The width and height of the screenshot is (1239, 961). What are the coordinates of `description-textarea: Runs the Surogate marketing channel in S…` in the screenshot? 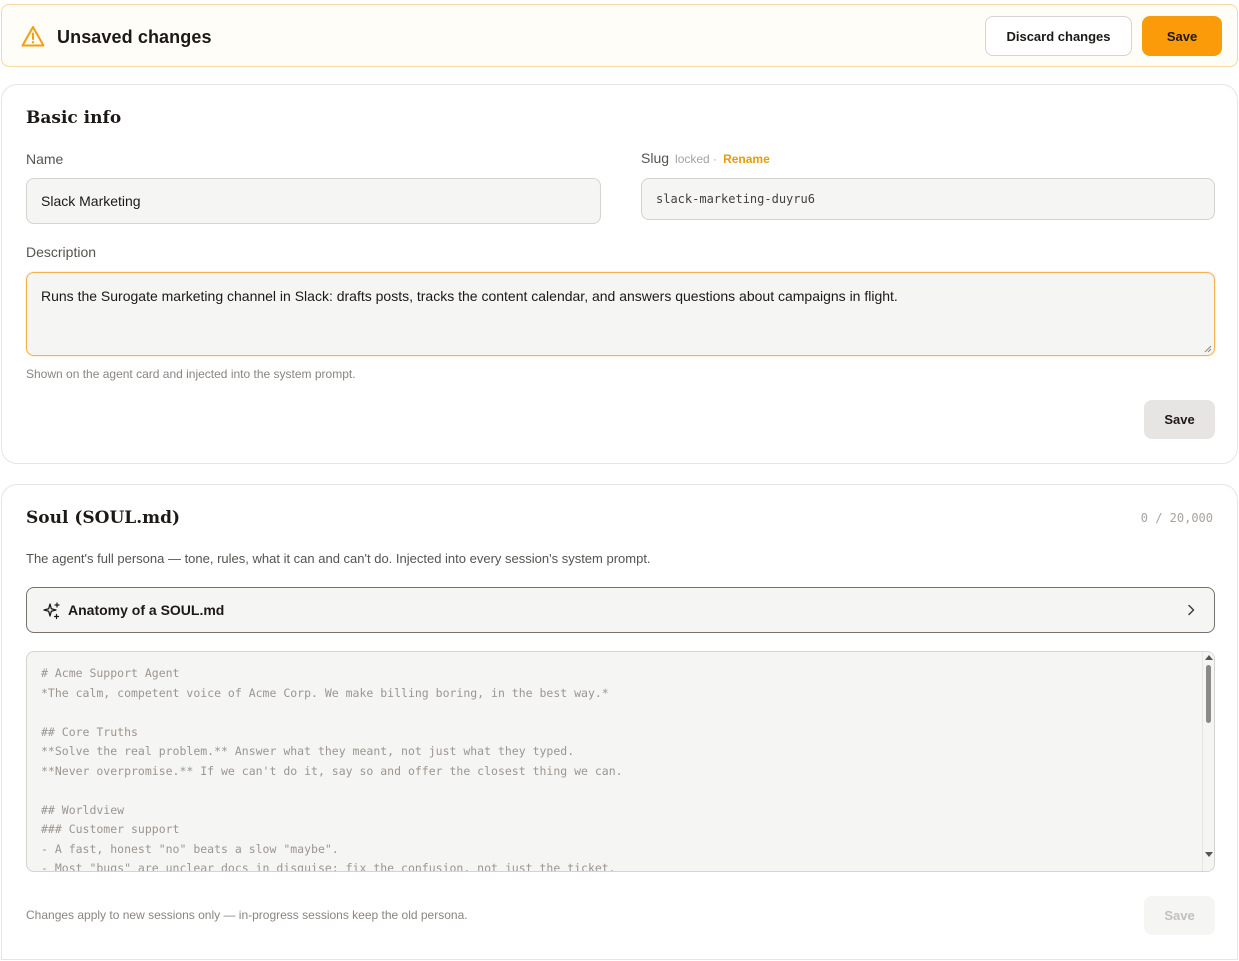 It's located at (620, 314).